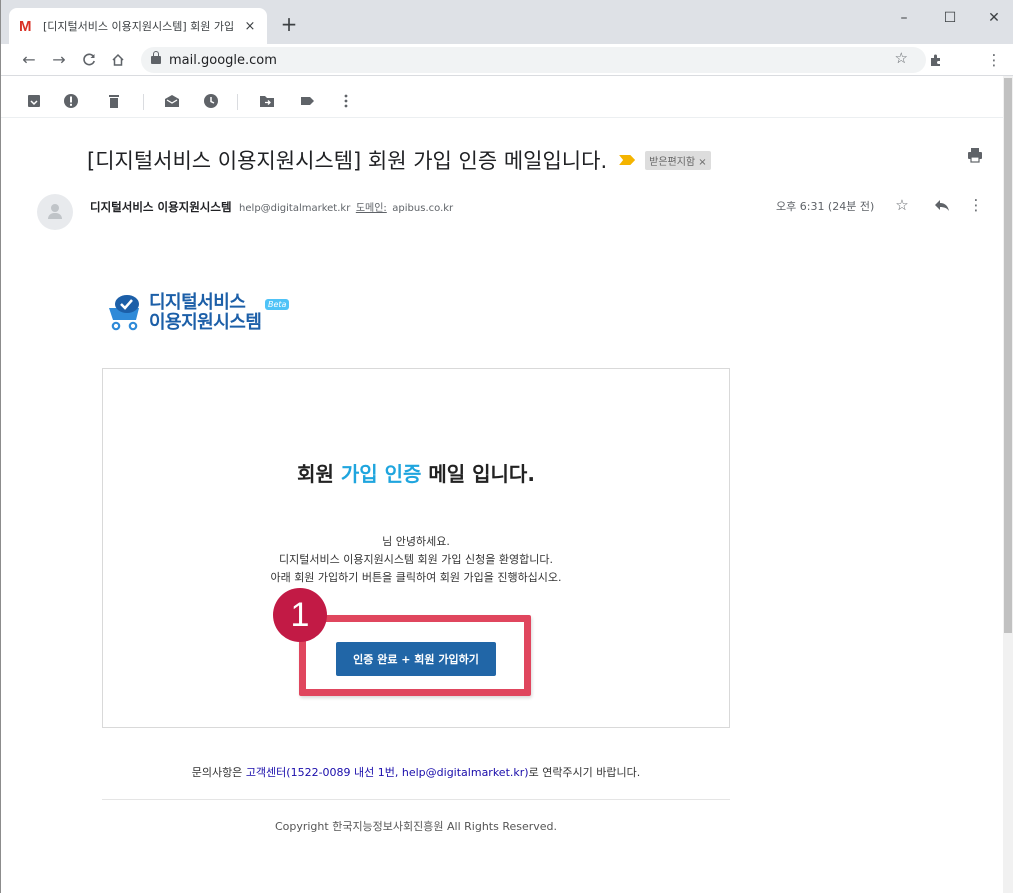 The height and width of the screenshot is (893, 1013). What do you see at coordinates (533, 60) in the screenshot?
I see `address-bar: mail.google.com ☆` at bounding box center [533, 60].